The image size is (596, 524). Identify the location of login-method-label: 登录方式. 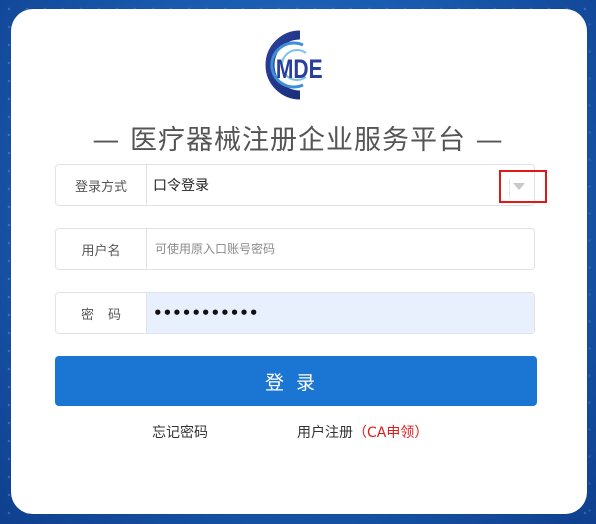
(101, 185).